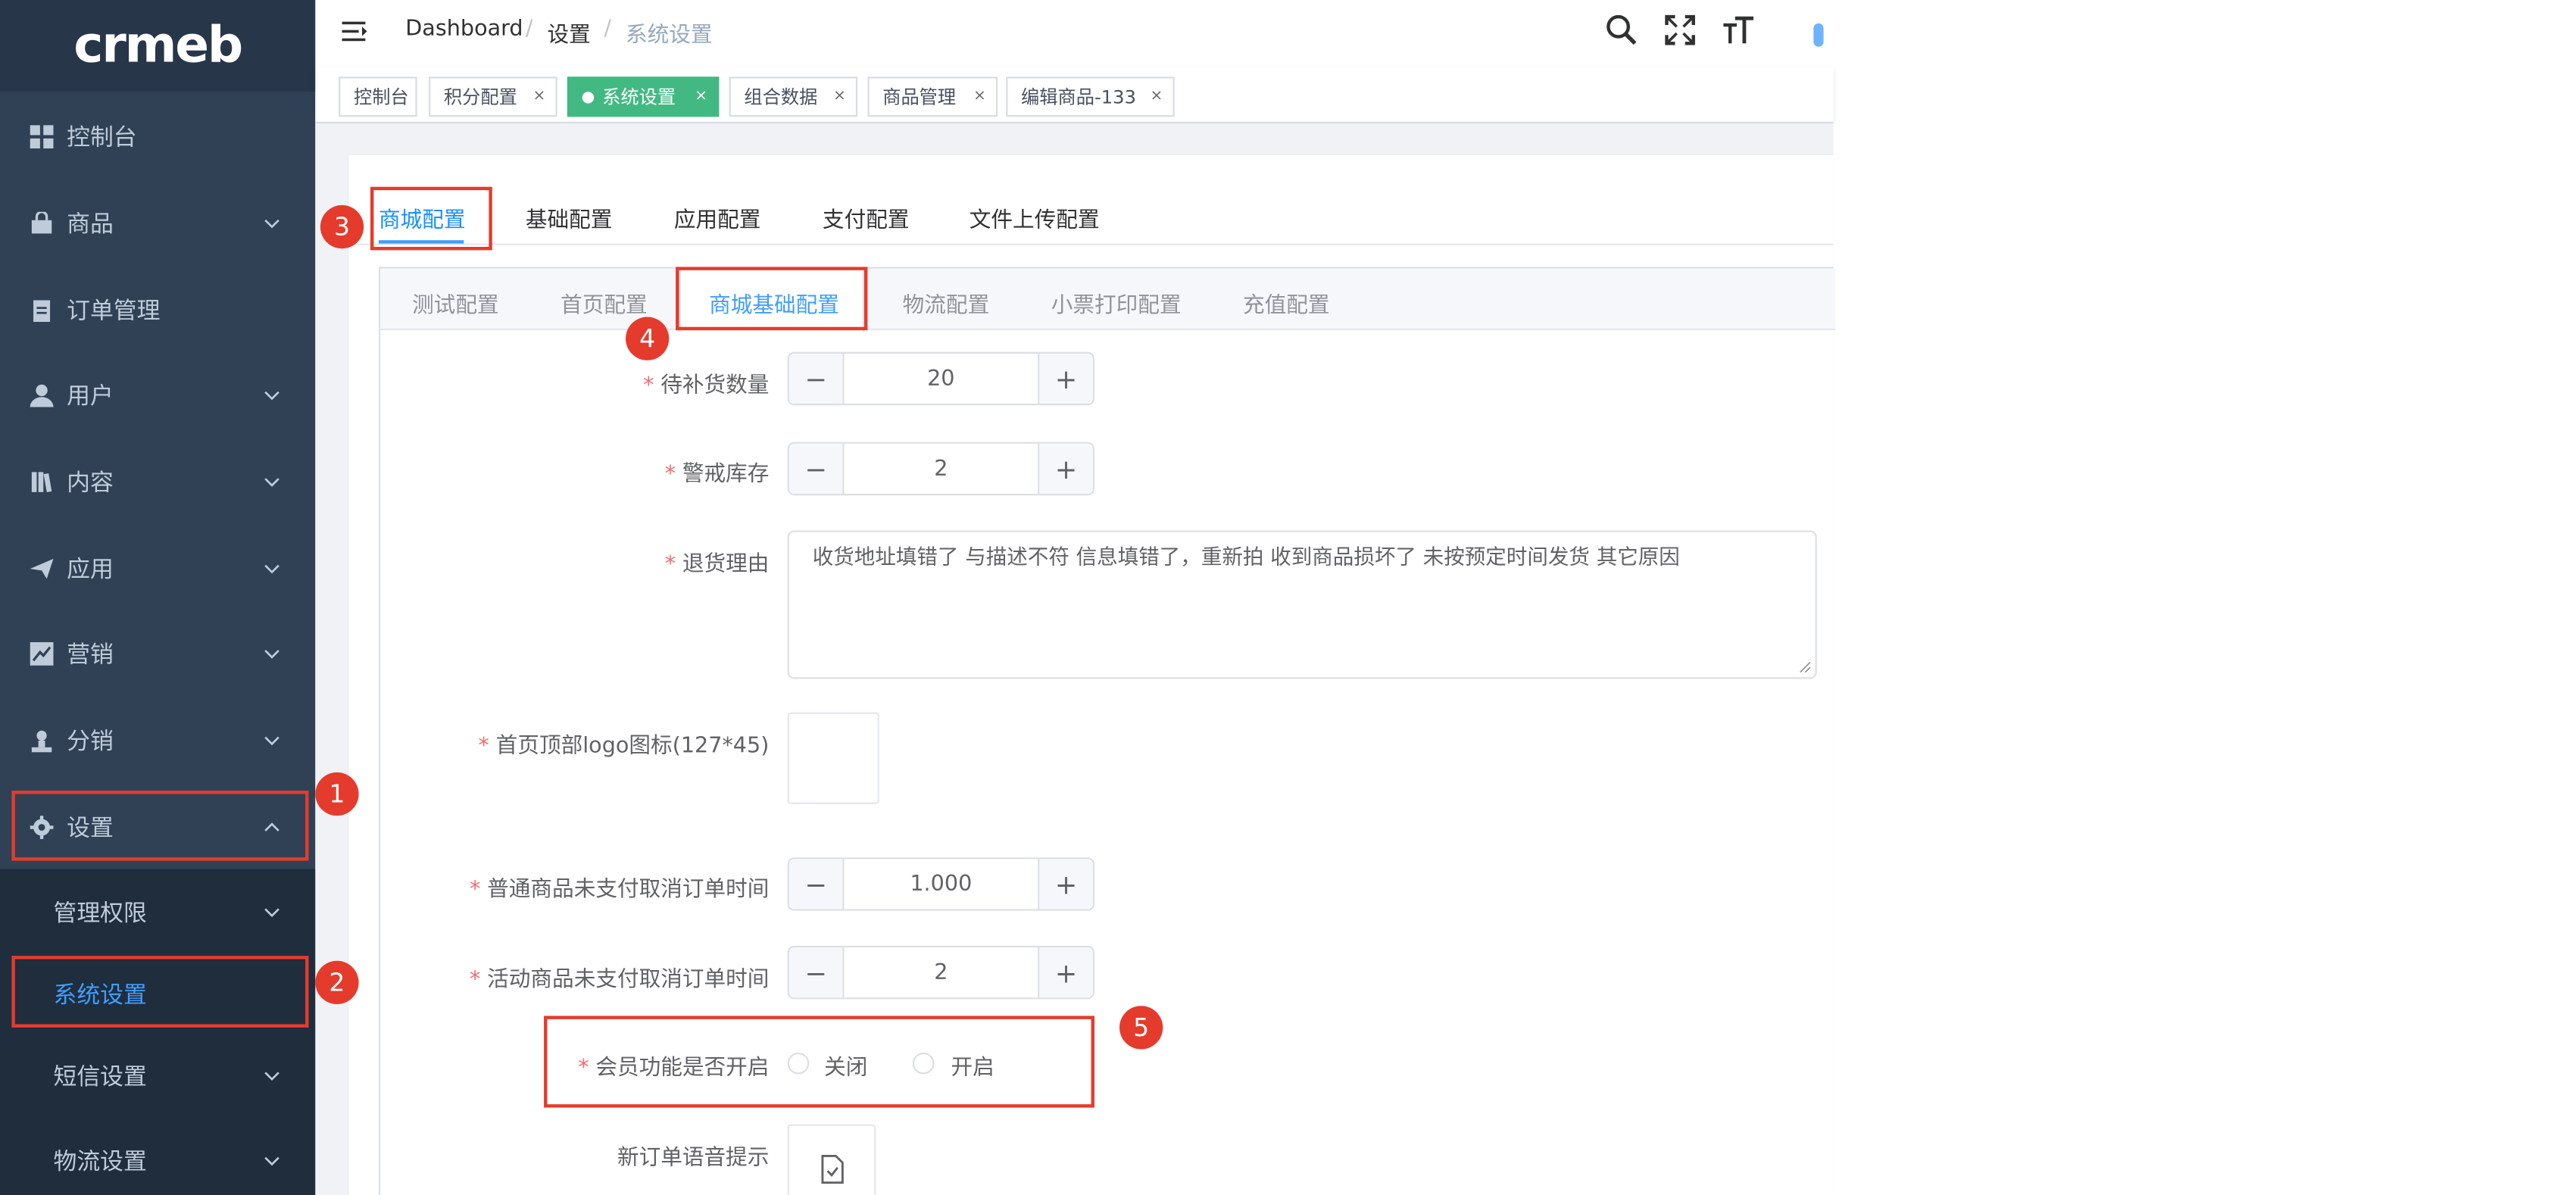 The width and height of the screenshot is (2576, 1195). I want to click on breadcrumb-dashboard: Dashboard, so click(464, 30).